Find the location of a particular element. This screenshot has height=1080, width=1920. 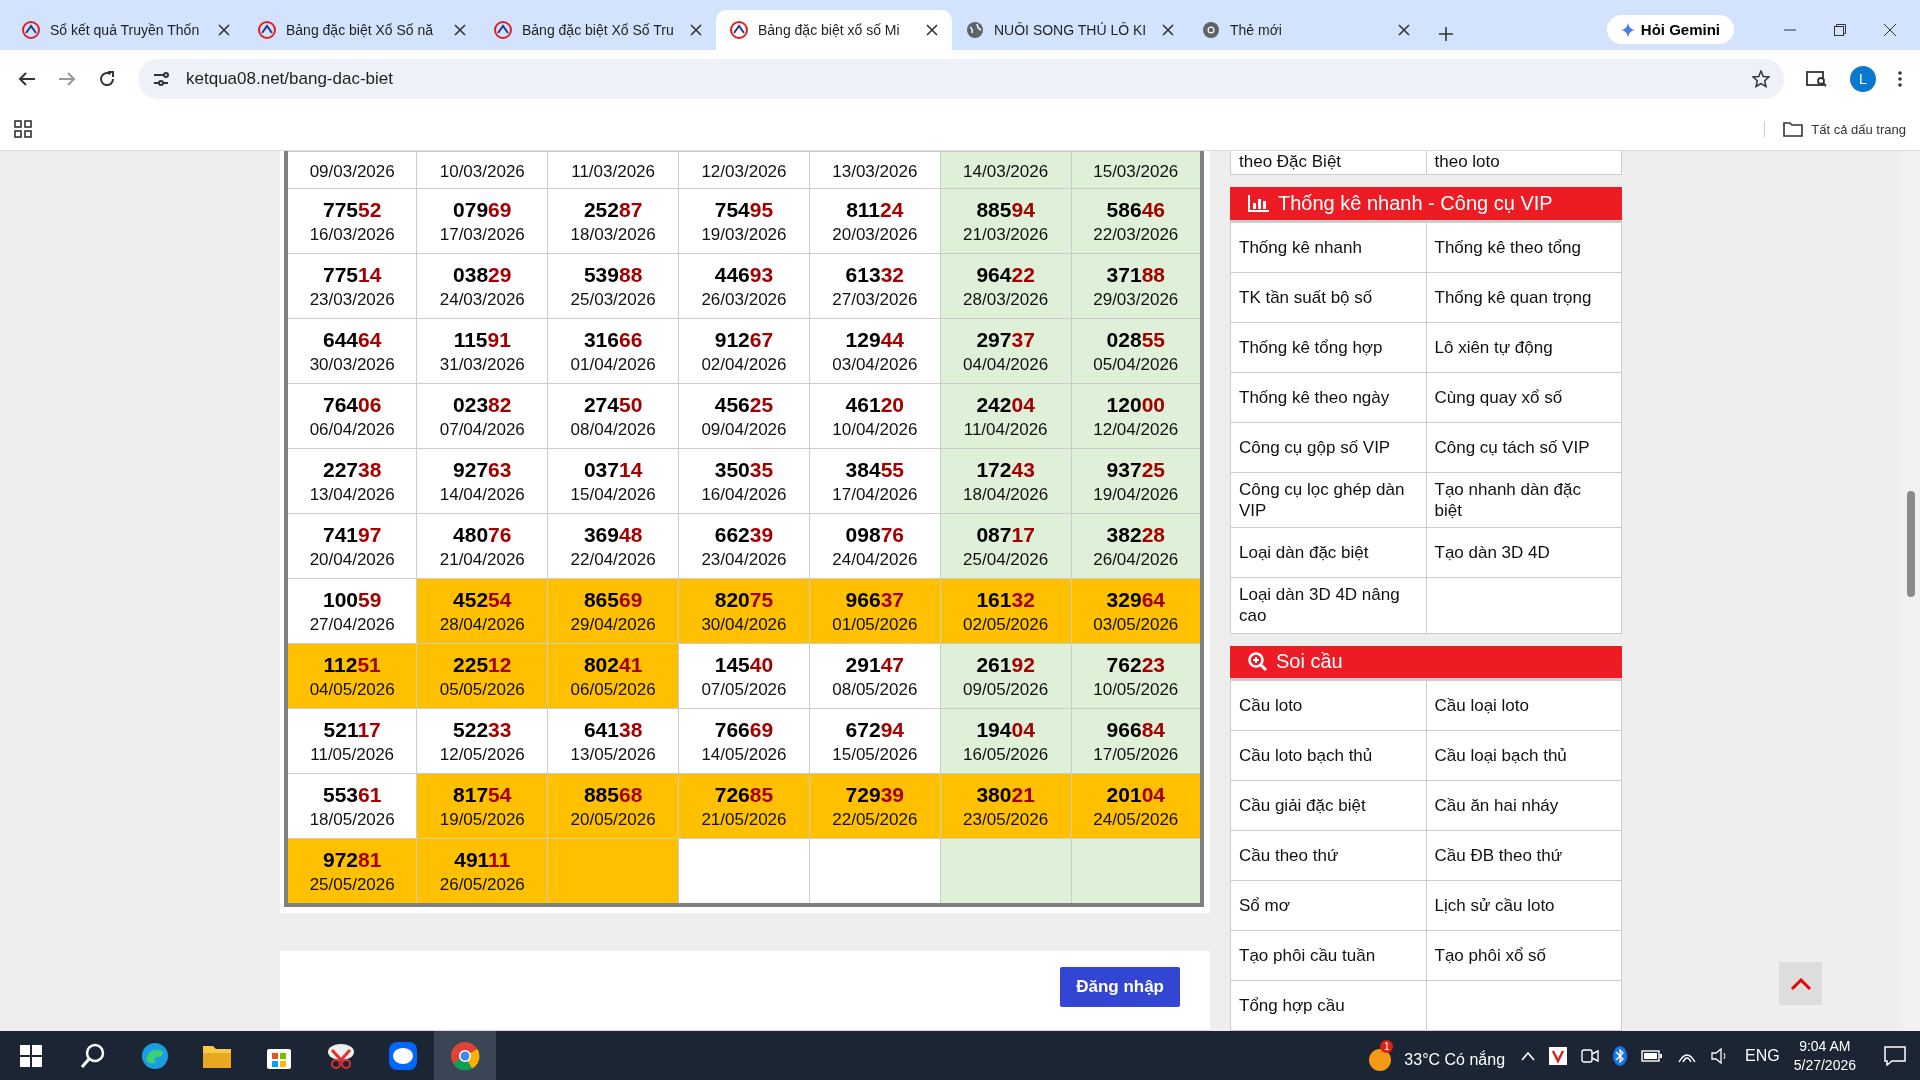

browser-tab: Bảng đặc biệt Xổ Số nă is located at coordinates (362, 30).